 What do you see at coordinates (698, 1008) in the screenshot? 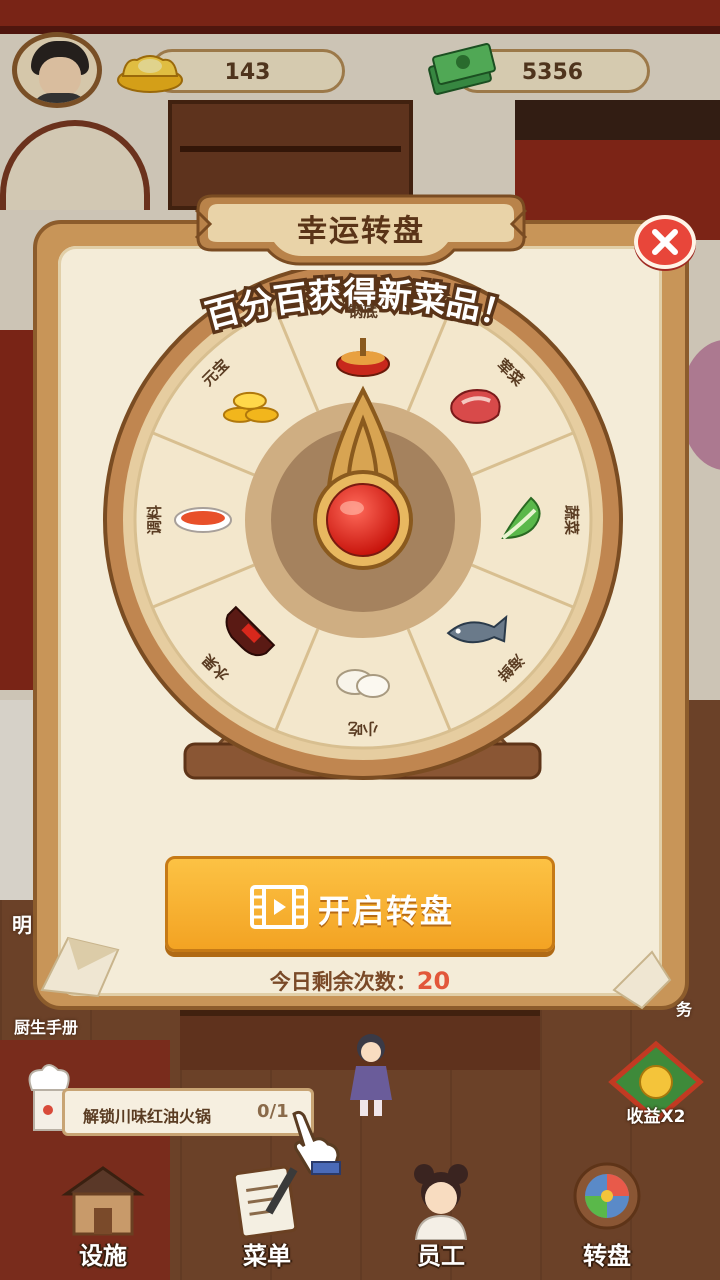
I see `task-side-label: 务` at bounding box center [698, 1008].